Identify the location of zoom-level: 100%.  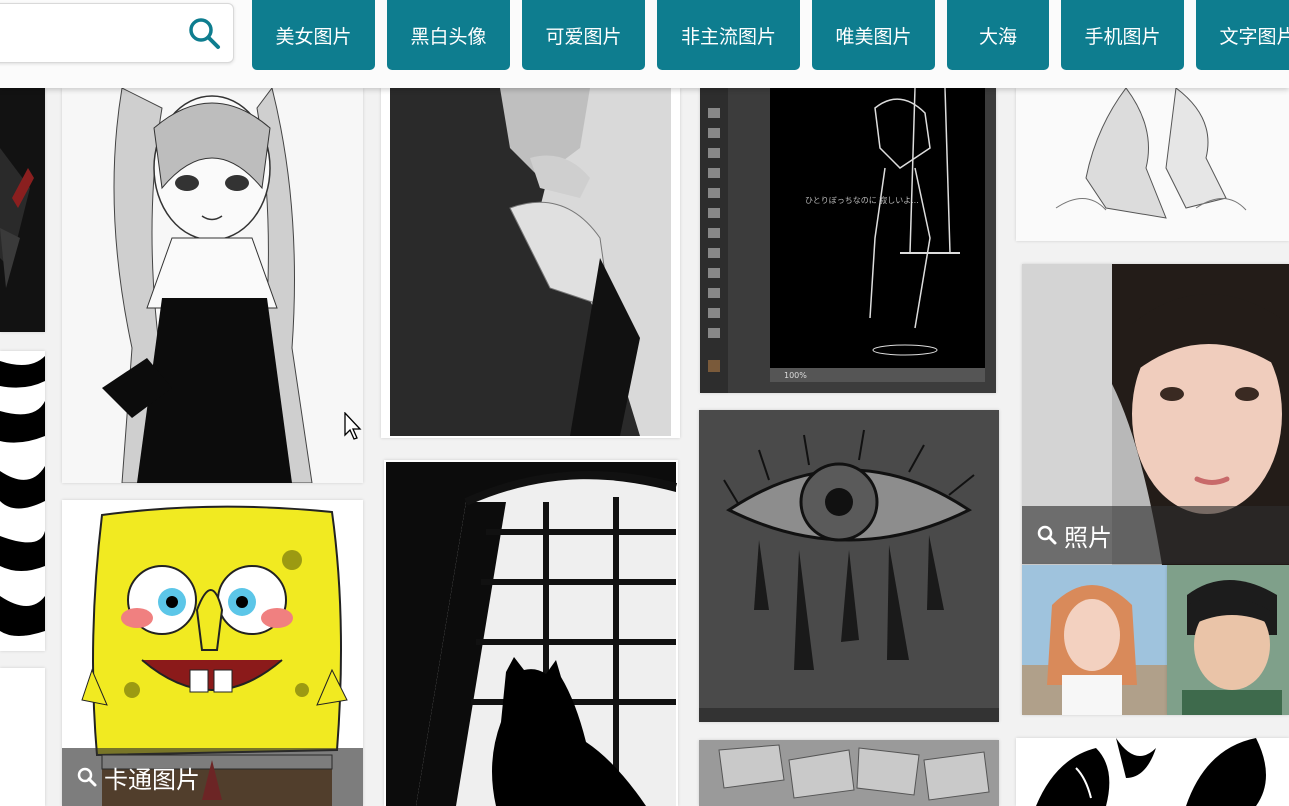
(795, 375).